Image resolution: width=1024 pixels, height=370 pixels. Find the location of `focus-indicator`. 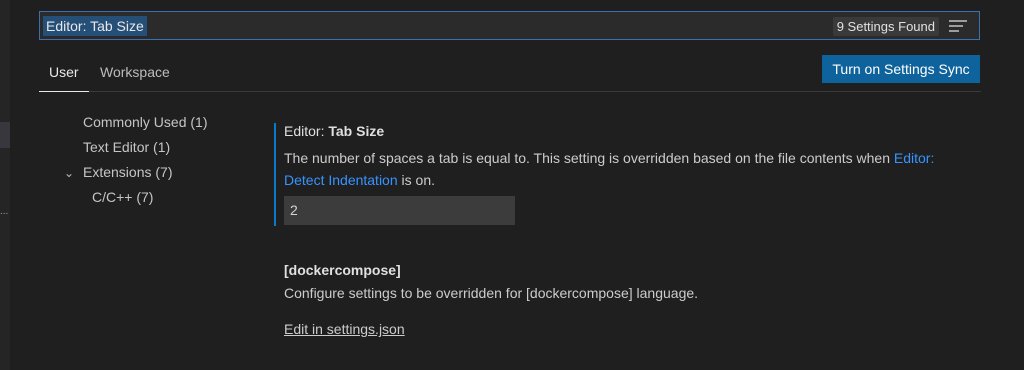

focus-indicator is located at coordinates (275, 174).